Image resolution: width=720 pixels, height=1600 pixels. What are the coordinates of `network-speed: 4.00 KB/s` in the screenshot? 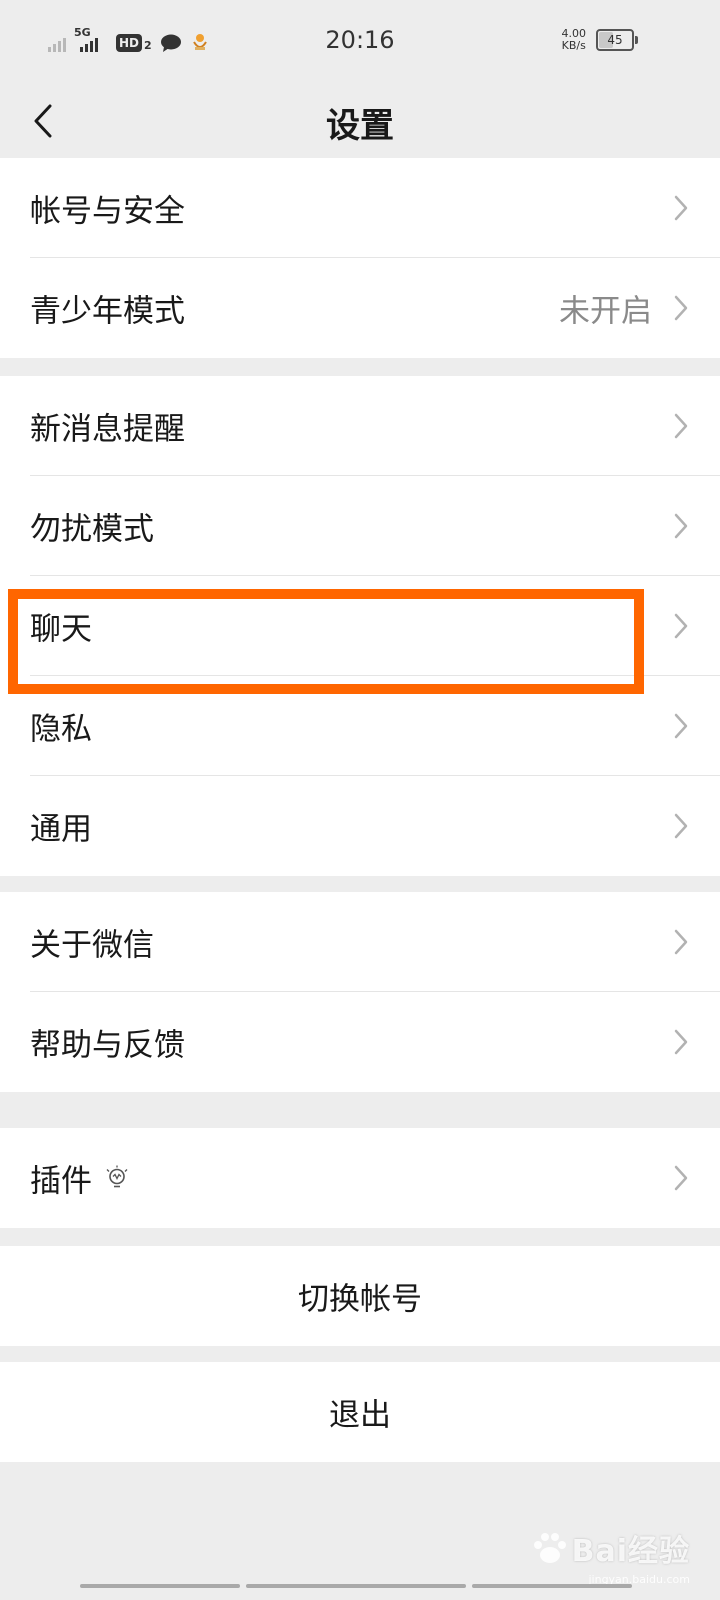 It's located at (574, 40).